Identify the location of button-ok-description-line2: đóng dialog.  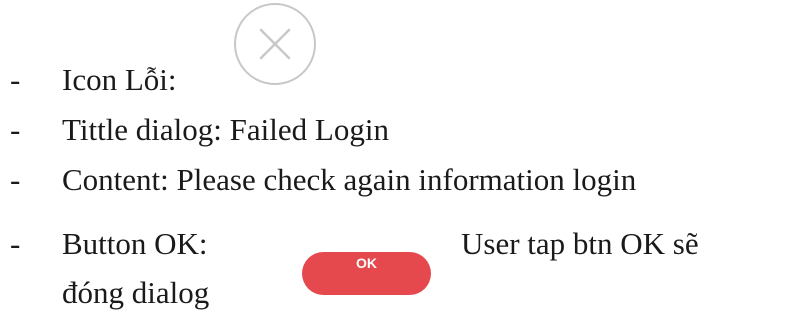
(136, 292).